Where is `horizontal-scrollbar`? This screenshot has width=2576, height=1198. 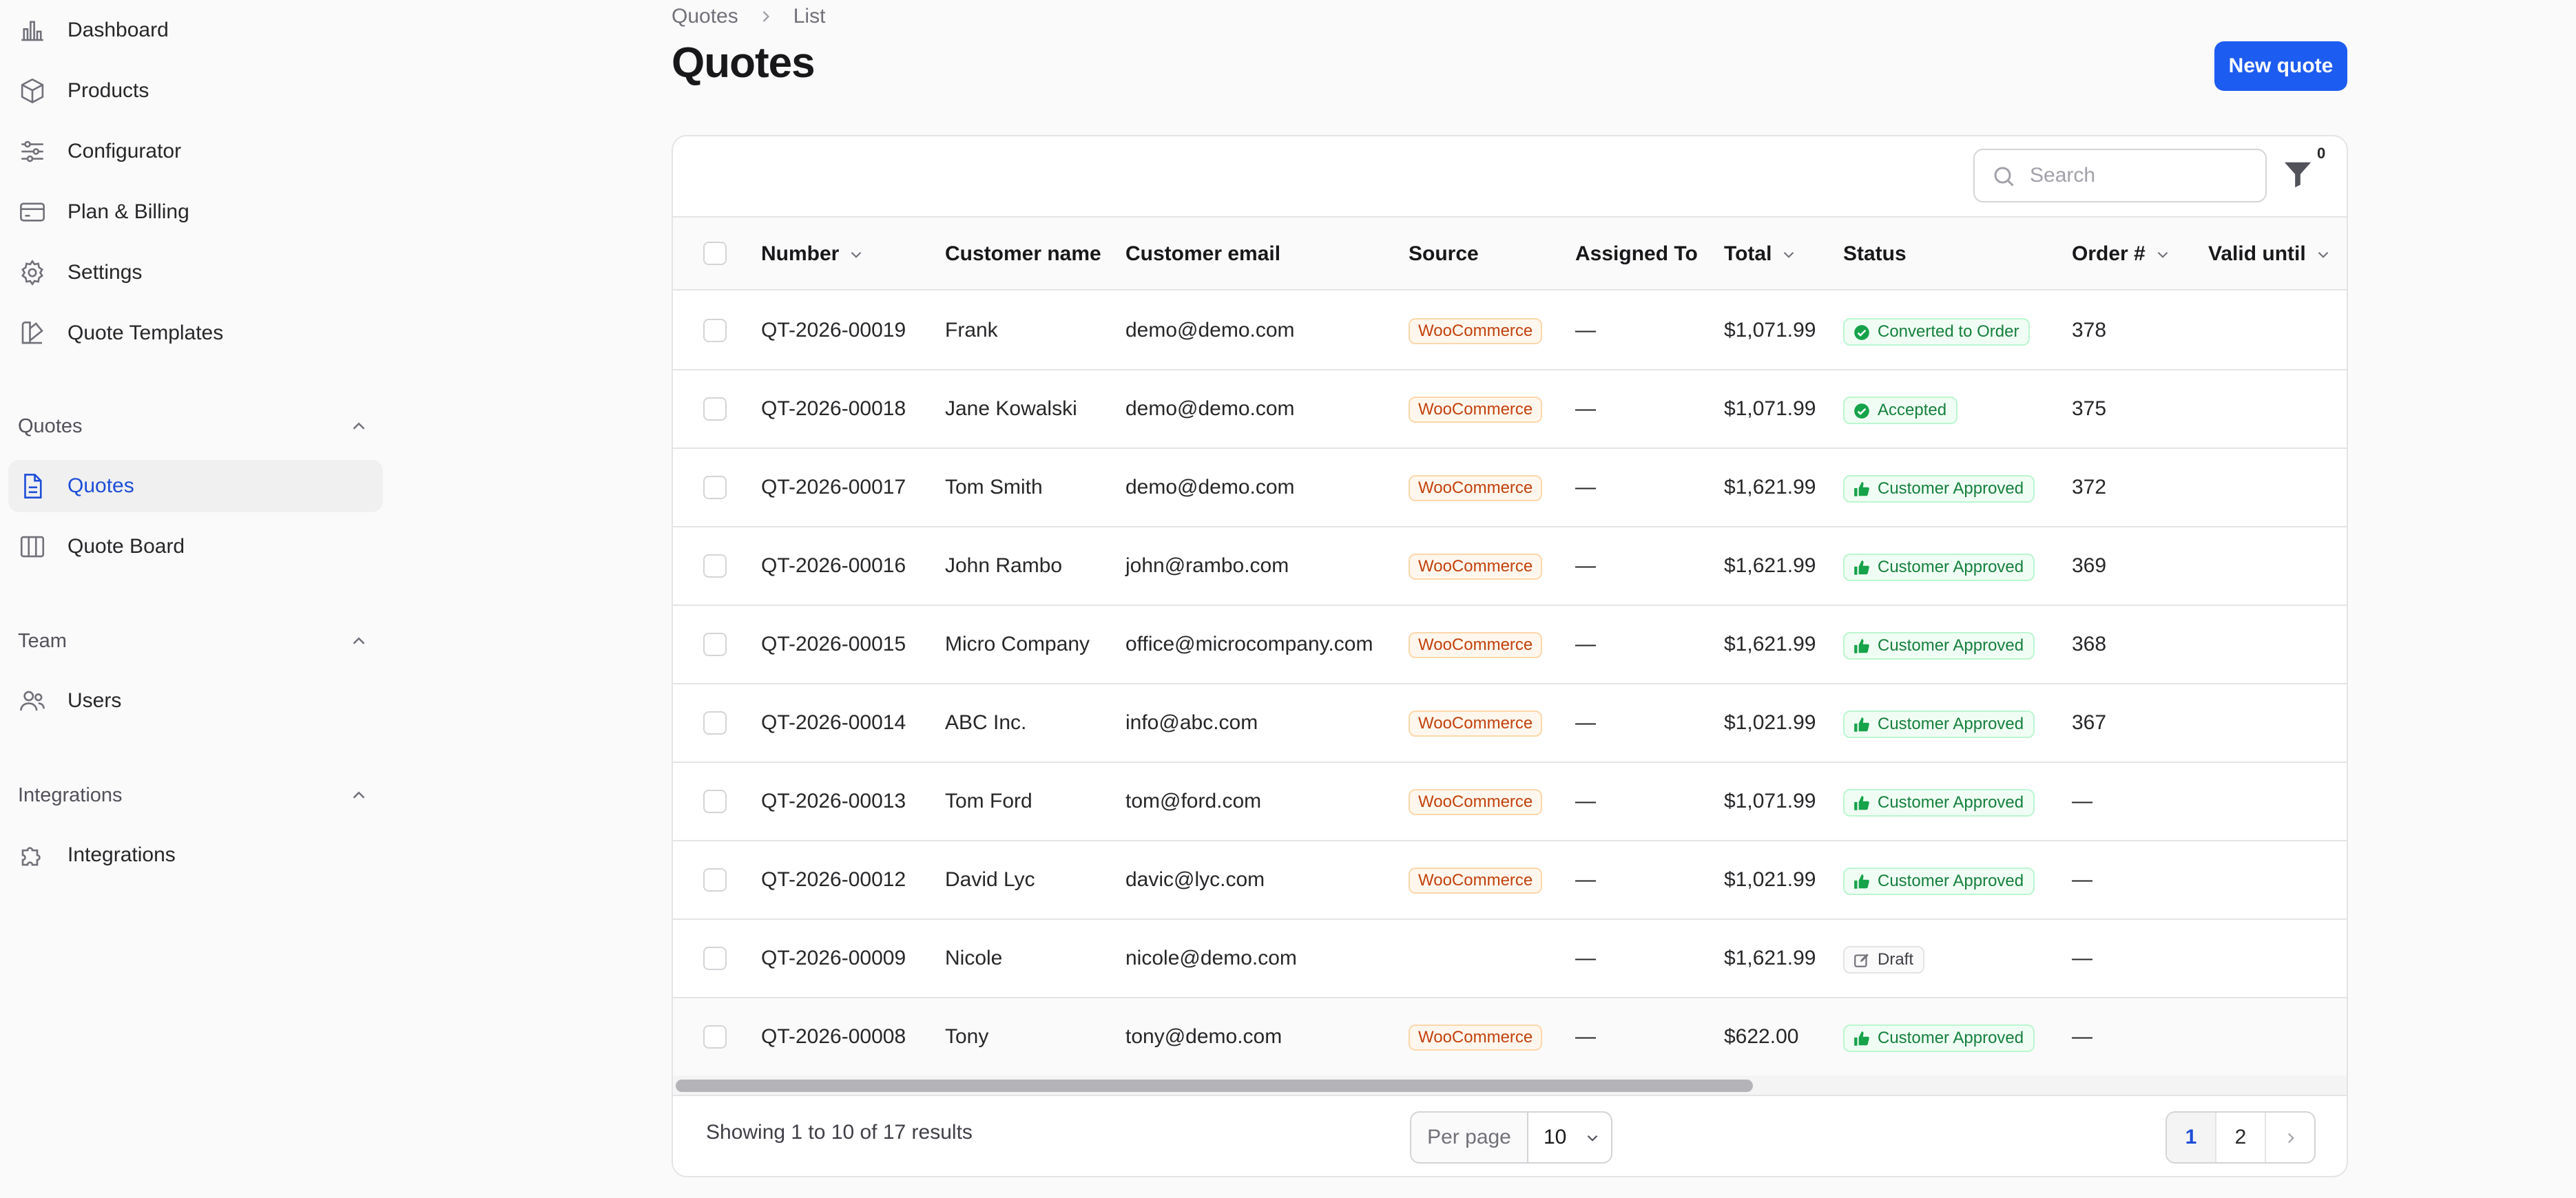
horizontal-scrollbar is located at coordinates (1510, 1085).